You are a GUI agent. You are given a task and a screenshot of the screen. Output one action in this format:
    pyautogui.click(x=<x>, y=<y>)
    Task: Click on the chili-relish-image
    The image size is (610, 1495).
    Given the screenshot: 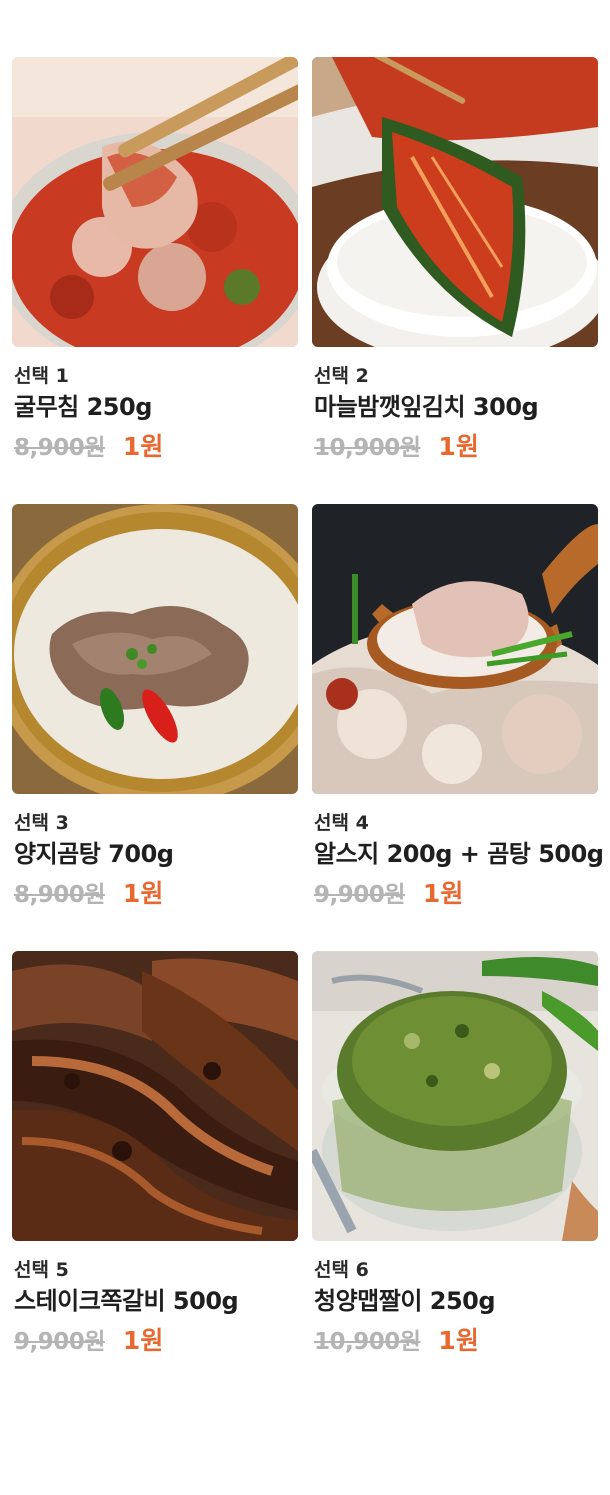 What is the action you would take?
    pyautogui.click(x=455, y=1096)
    